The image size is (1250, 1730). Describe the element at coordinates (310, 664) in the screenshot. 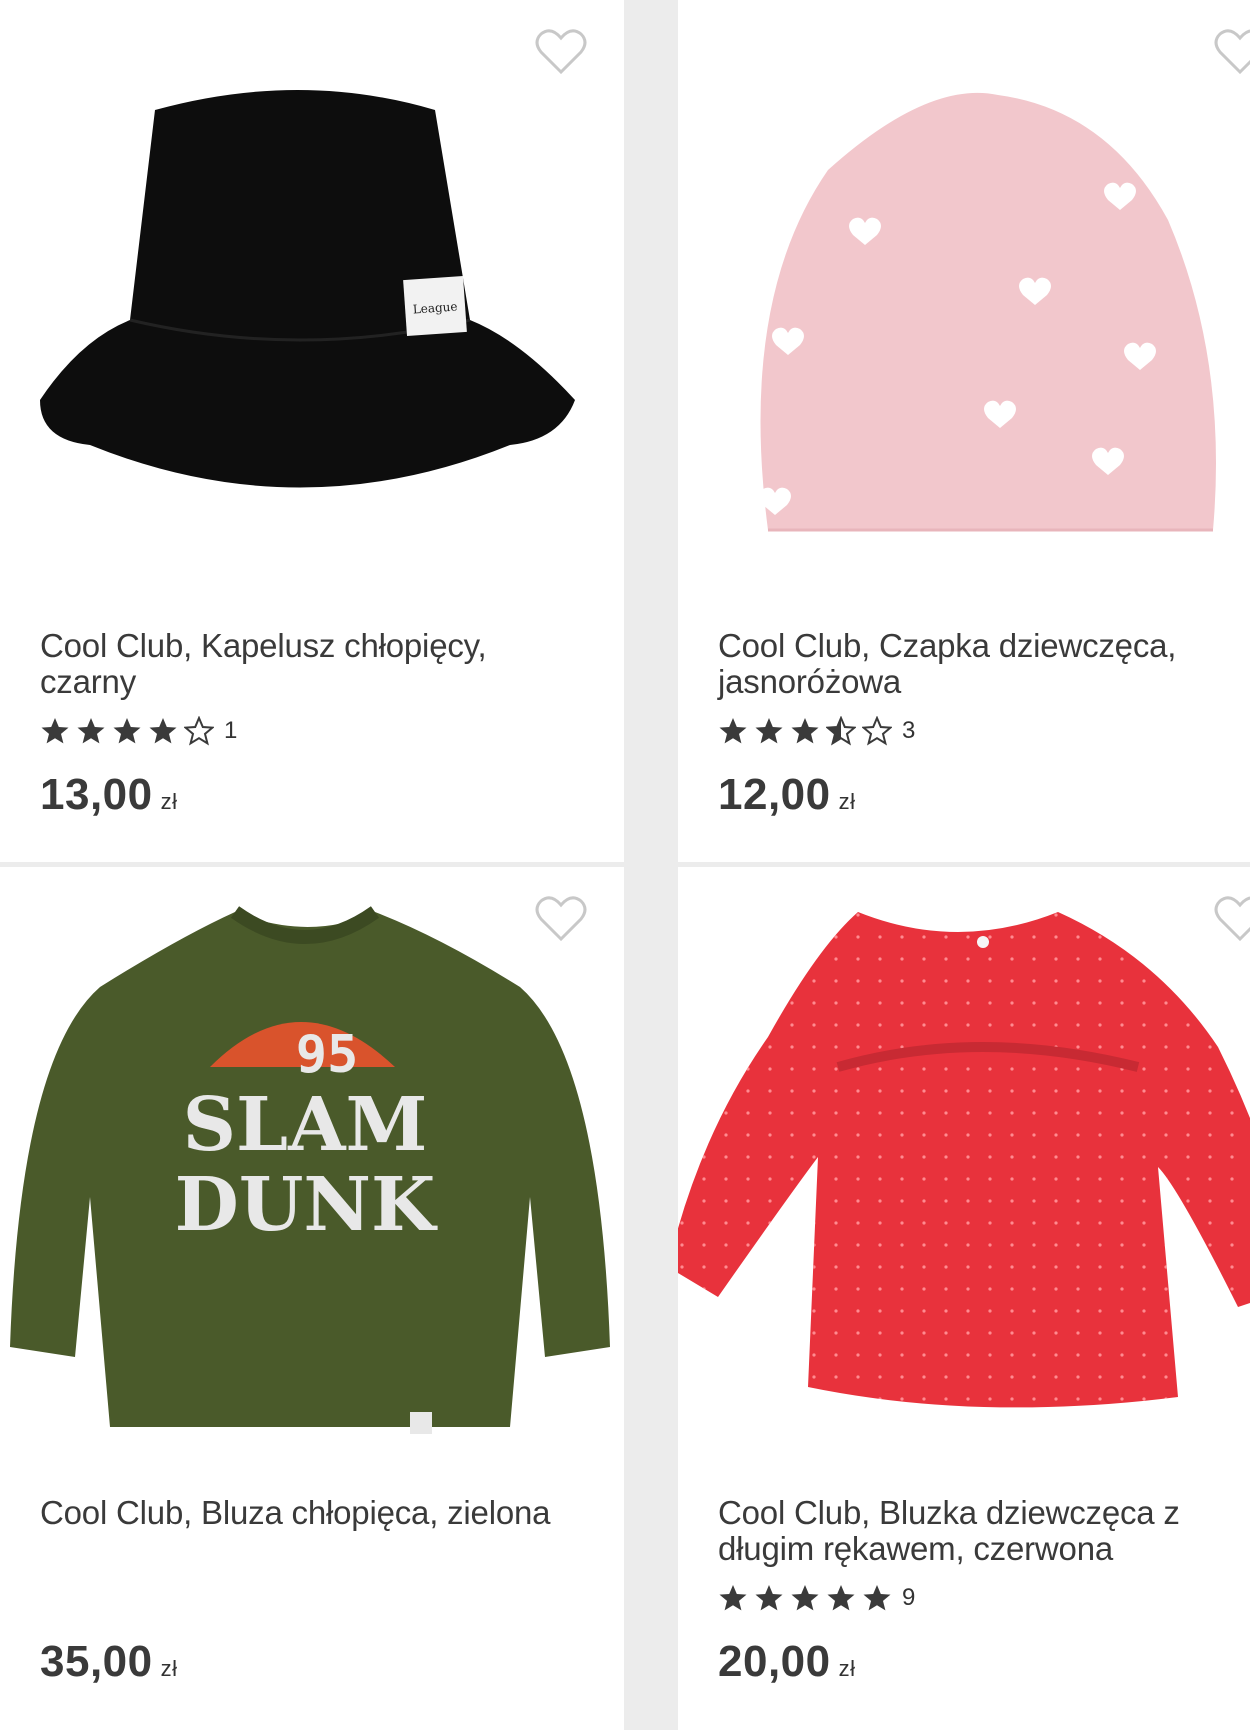

I see `product-title: Cool Club, Kapelusz chłopięcy, czarny` at that location.